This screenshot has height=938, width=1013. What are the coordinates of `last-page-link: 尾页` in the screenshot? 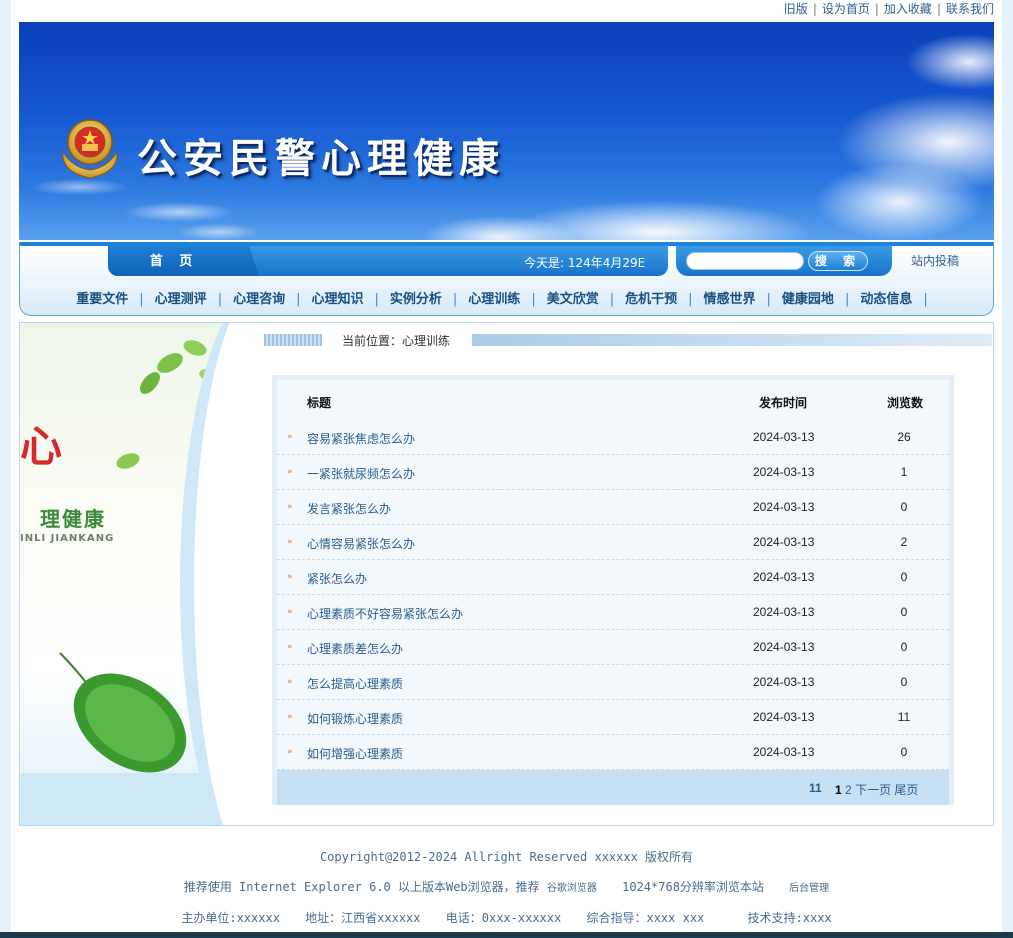 It's located at (906, 790).